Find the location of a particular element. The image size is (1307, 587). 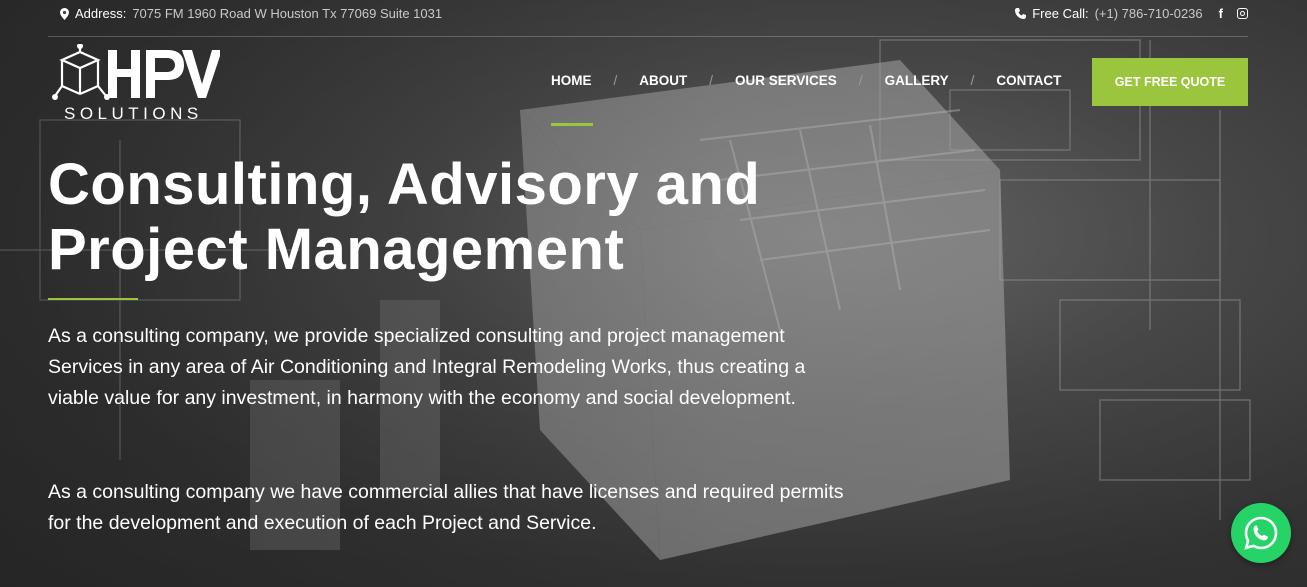

logo: SOLUTIONS is located at coordinates (136, 83).